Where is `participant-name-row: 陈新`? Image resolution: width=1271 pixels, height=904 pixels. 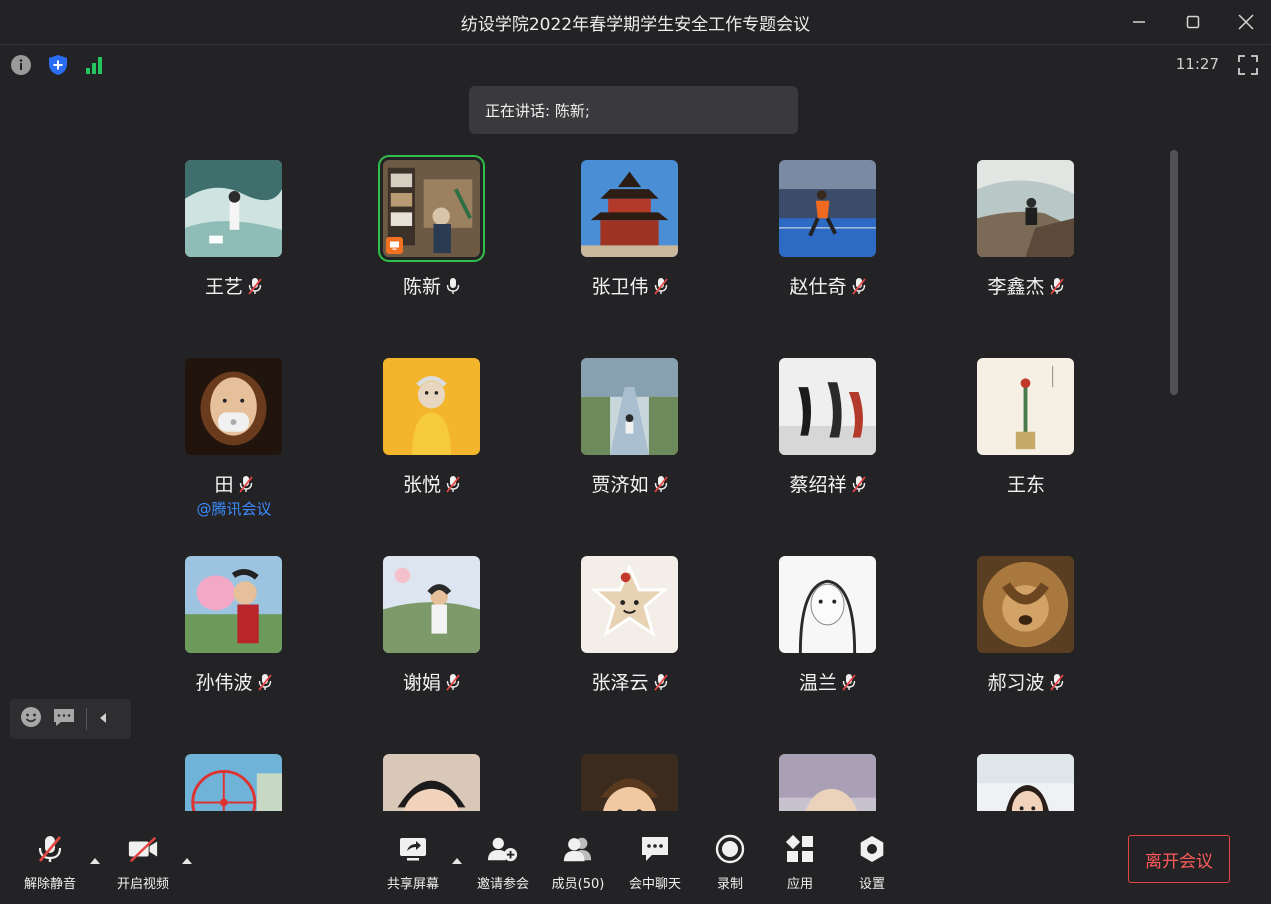
participant-name-row: 陈新 is located at coordinates (432, 285).